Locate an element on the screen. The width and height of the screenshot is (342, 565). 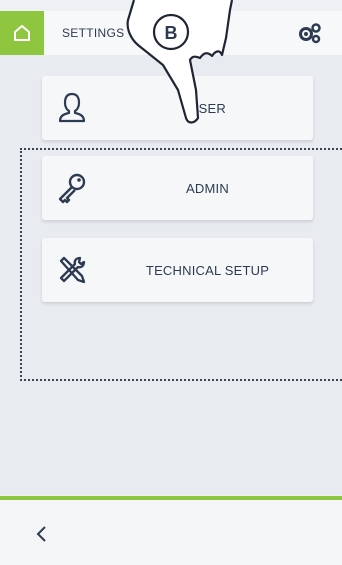
admin-label: ADMIN is located at coordinates (207, 188).